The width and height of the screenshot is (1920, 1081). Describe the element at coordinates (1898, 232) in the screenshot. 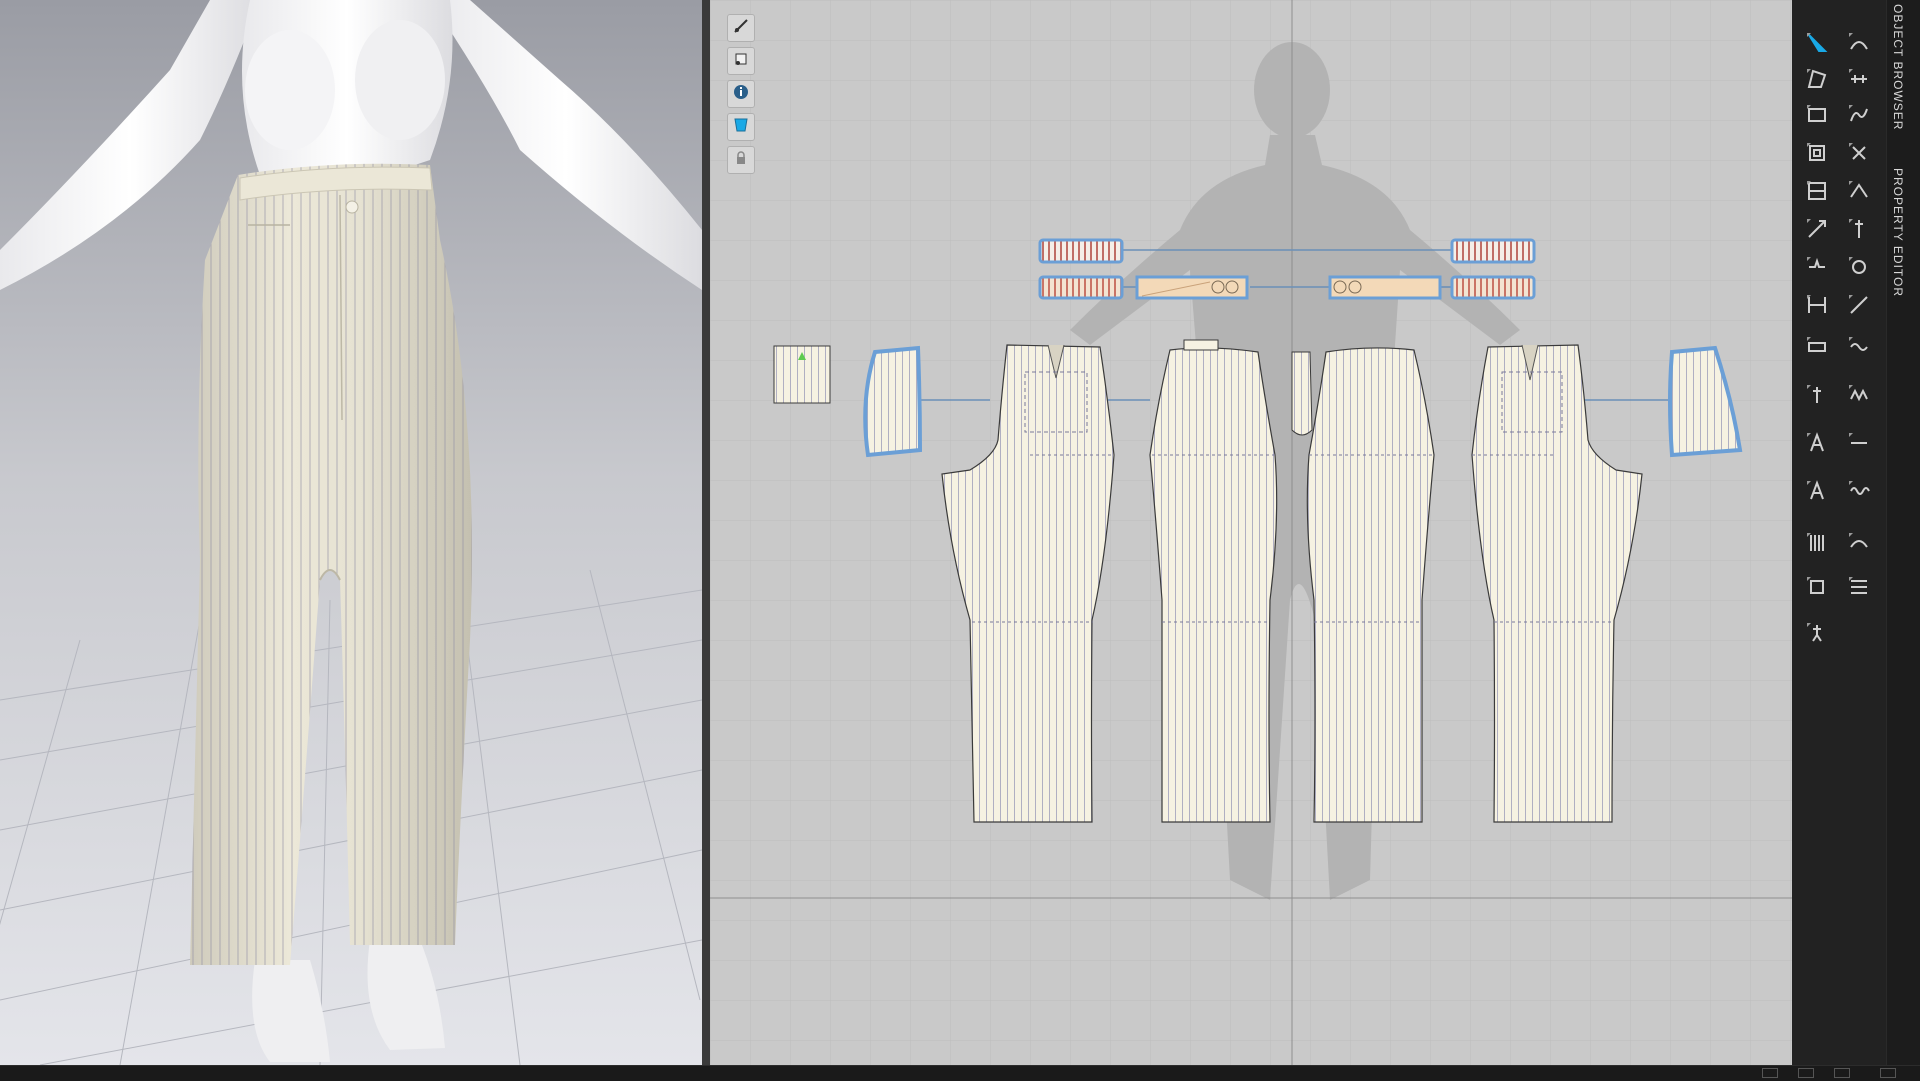

I see `tab-property-editor: PROPERTY EDITOR` at that location.